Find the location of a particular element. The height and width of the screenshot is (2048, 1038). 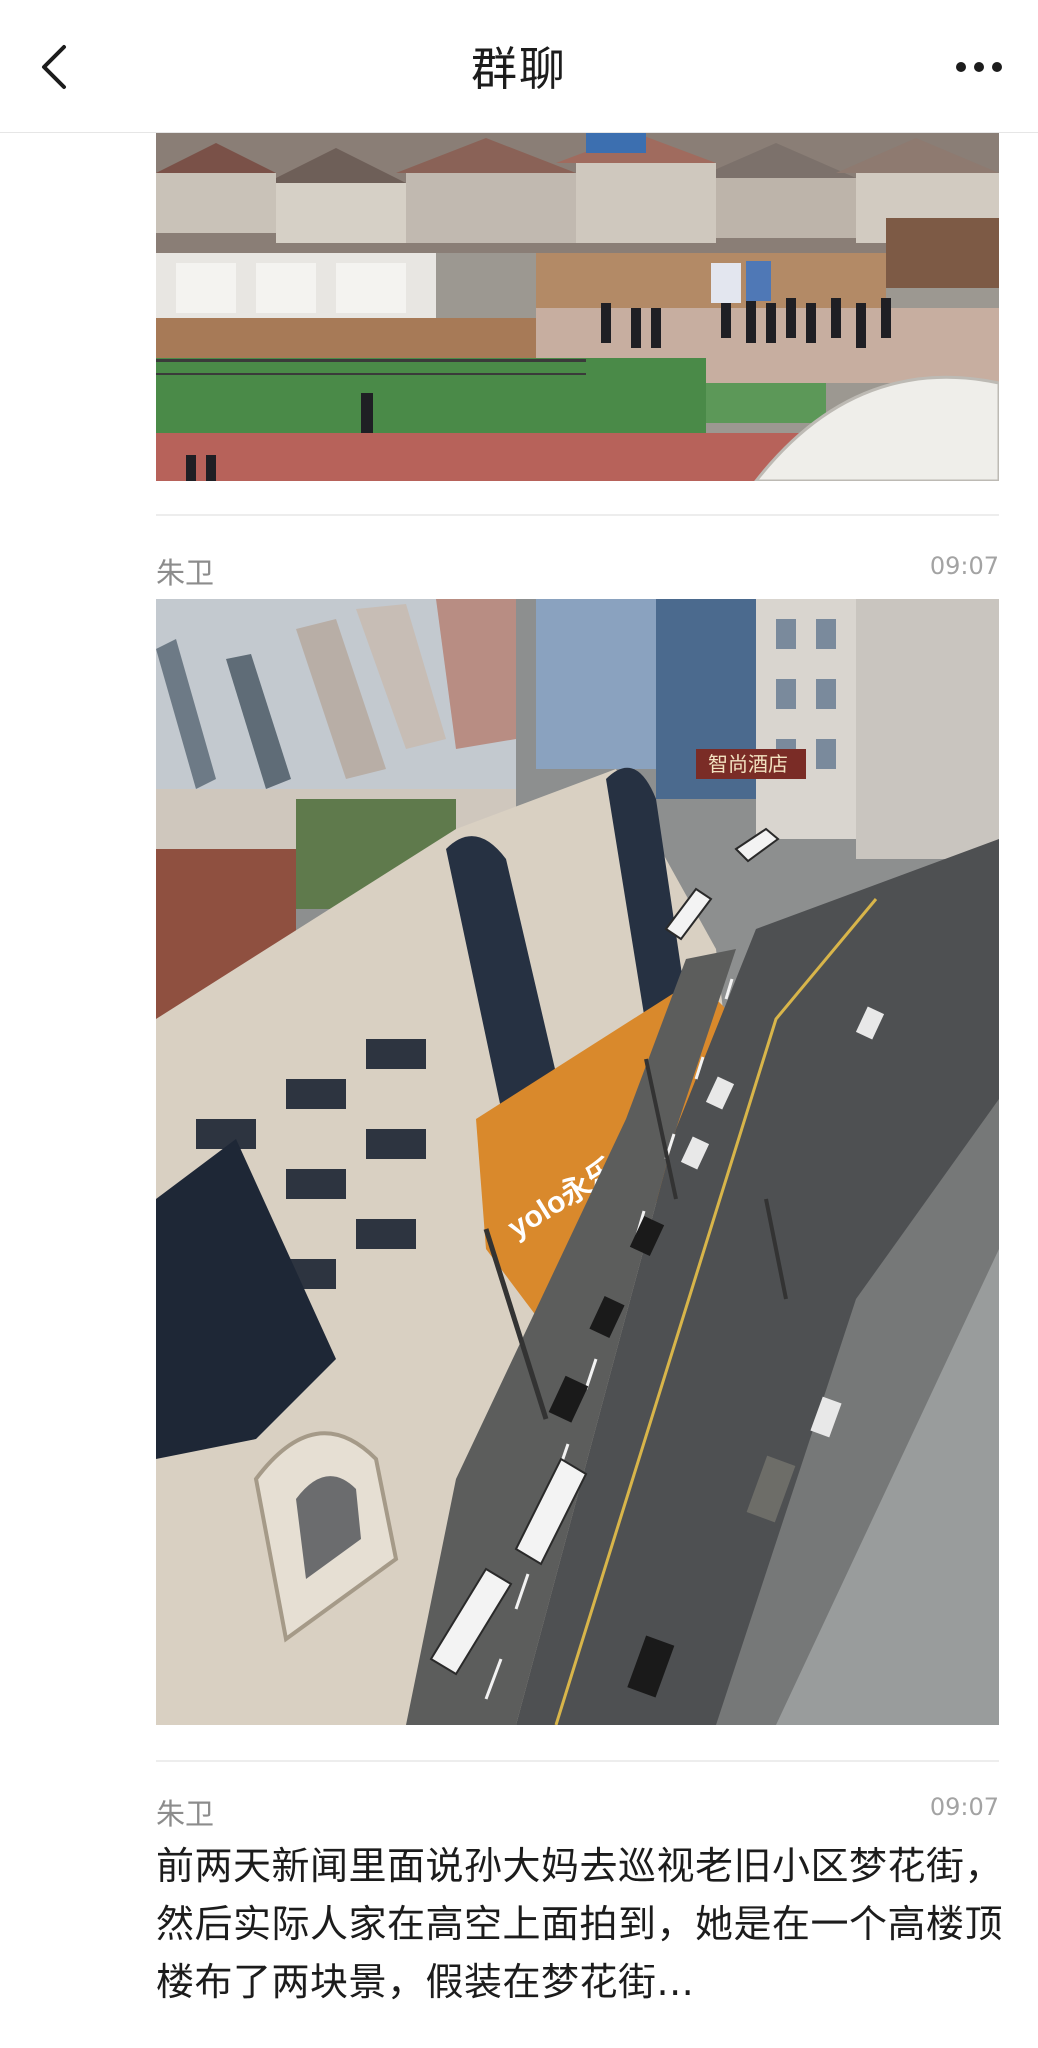

hotel-sign: 智尚酒店 is located at coordinates (748, 764).